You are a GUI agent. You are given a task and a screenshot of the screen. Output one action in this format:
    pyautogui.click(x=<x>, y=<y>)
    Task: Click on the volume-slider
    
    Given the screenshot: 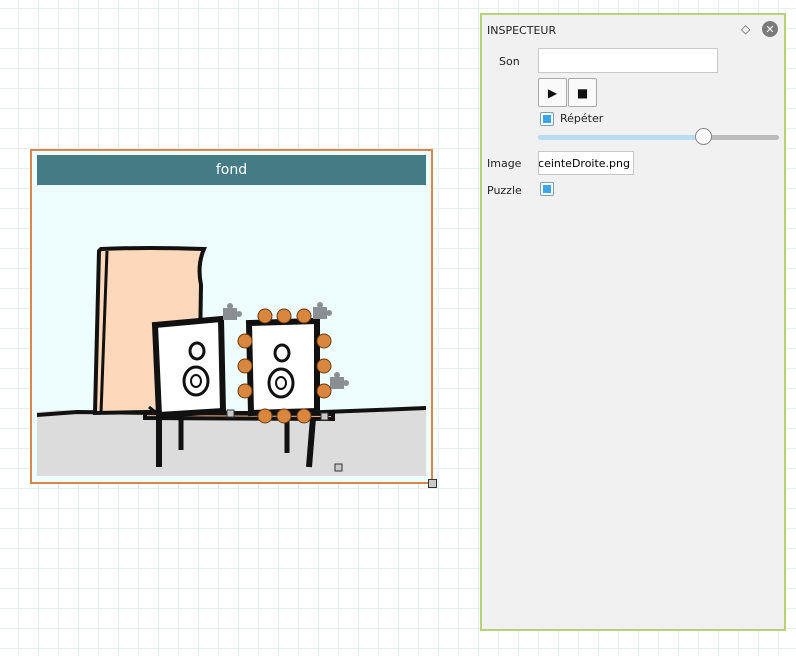 What is the action you would take?
    pyautogui.click(x=659, y=137)
    